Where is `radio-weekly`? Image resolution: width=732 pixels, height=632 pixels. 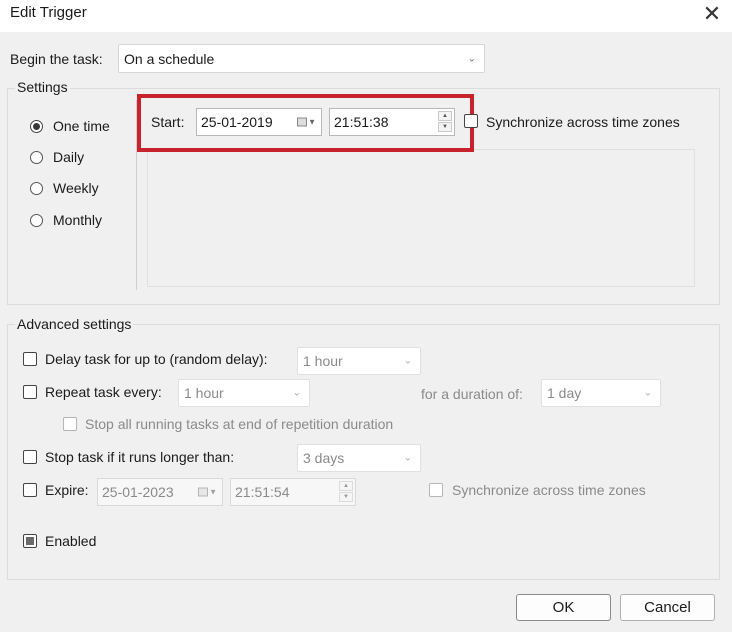 radio-weekly is located at coordinates (36, 188).